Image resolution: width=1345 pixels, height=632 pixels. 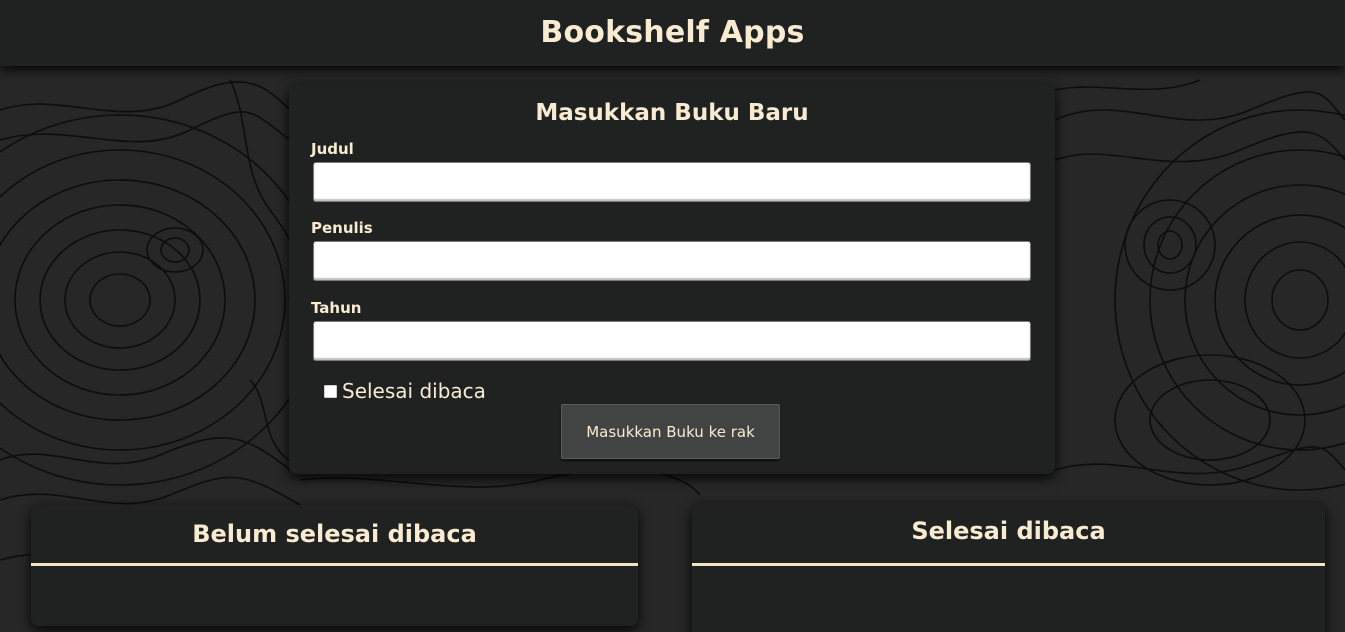 I want to click on title-label: Judul, so click(x=332, y=149).